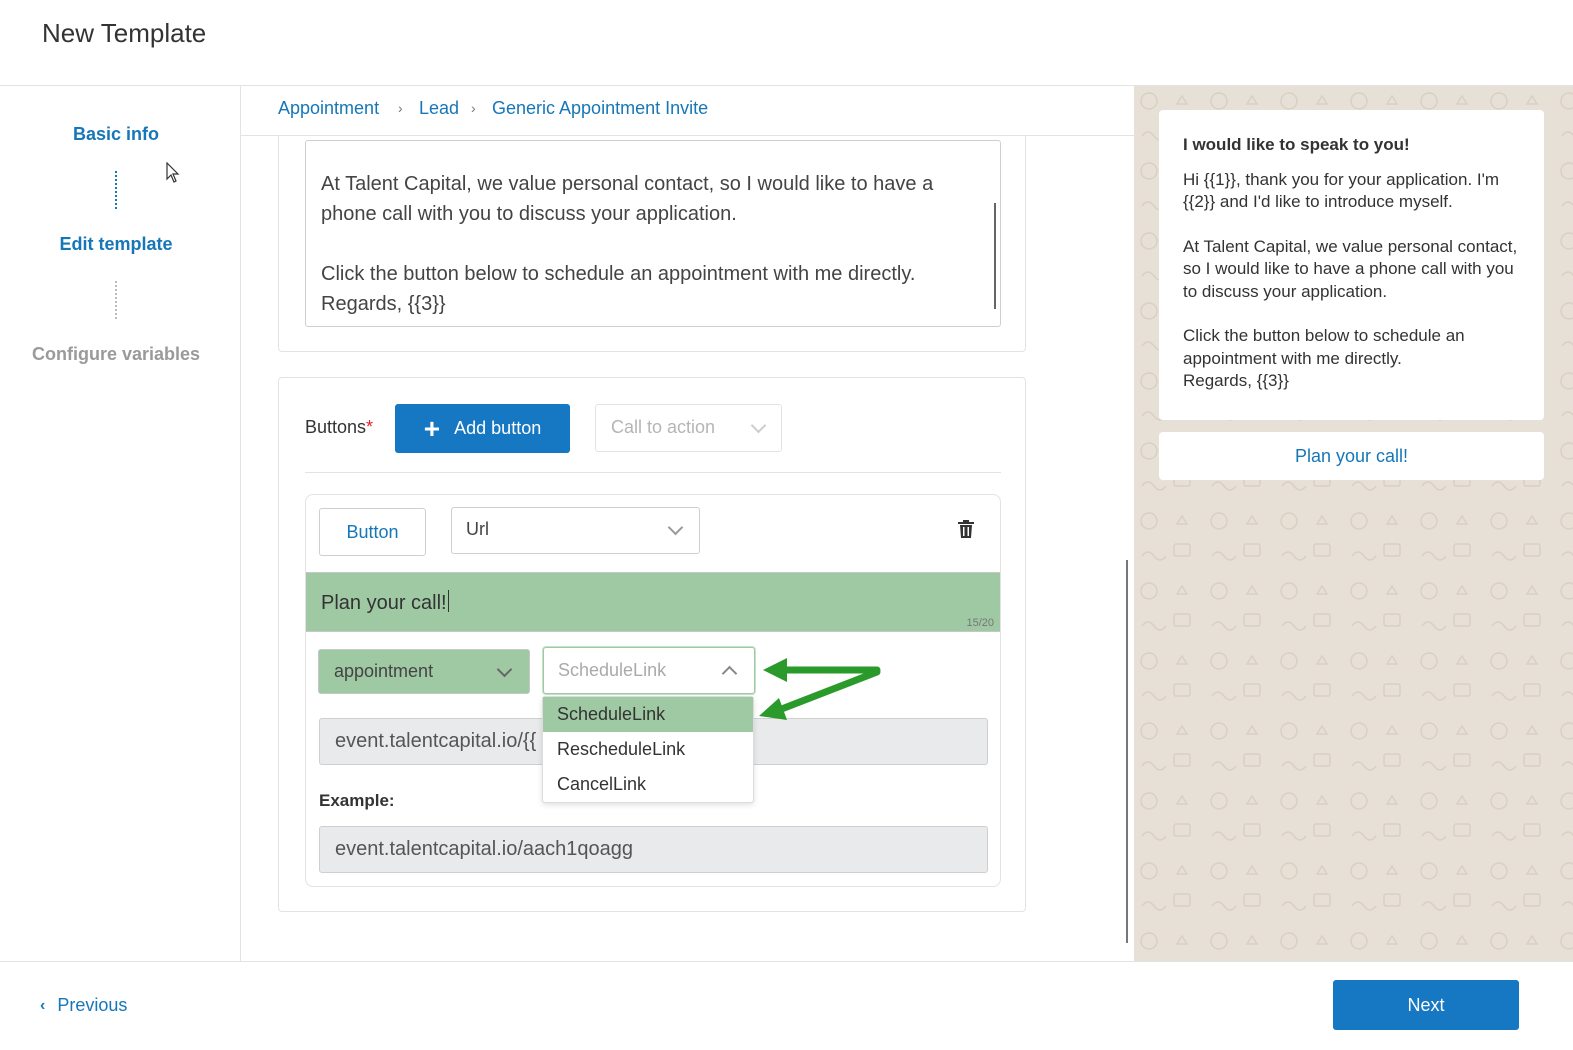 The width and height of the screenshot is (1573, 1050). I want to click on mouse-cursor-icon, so click(173, 172).